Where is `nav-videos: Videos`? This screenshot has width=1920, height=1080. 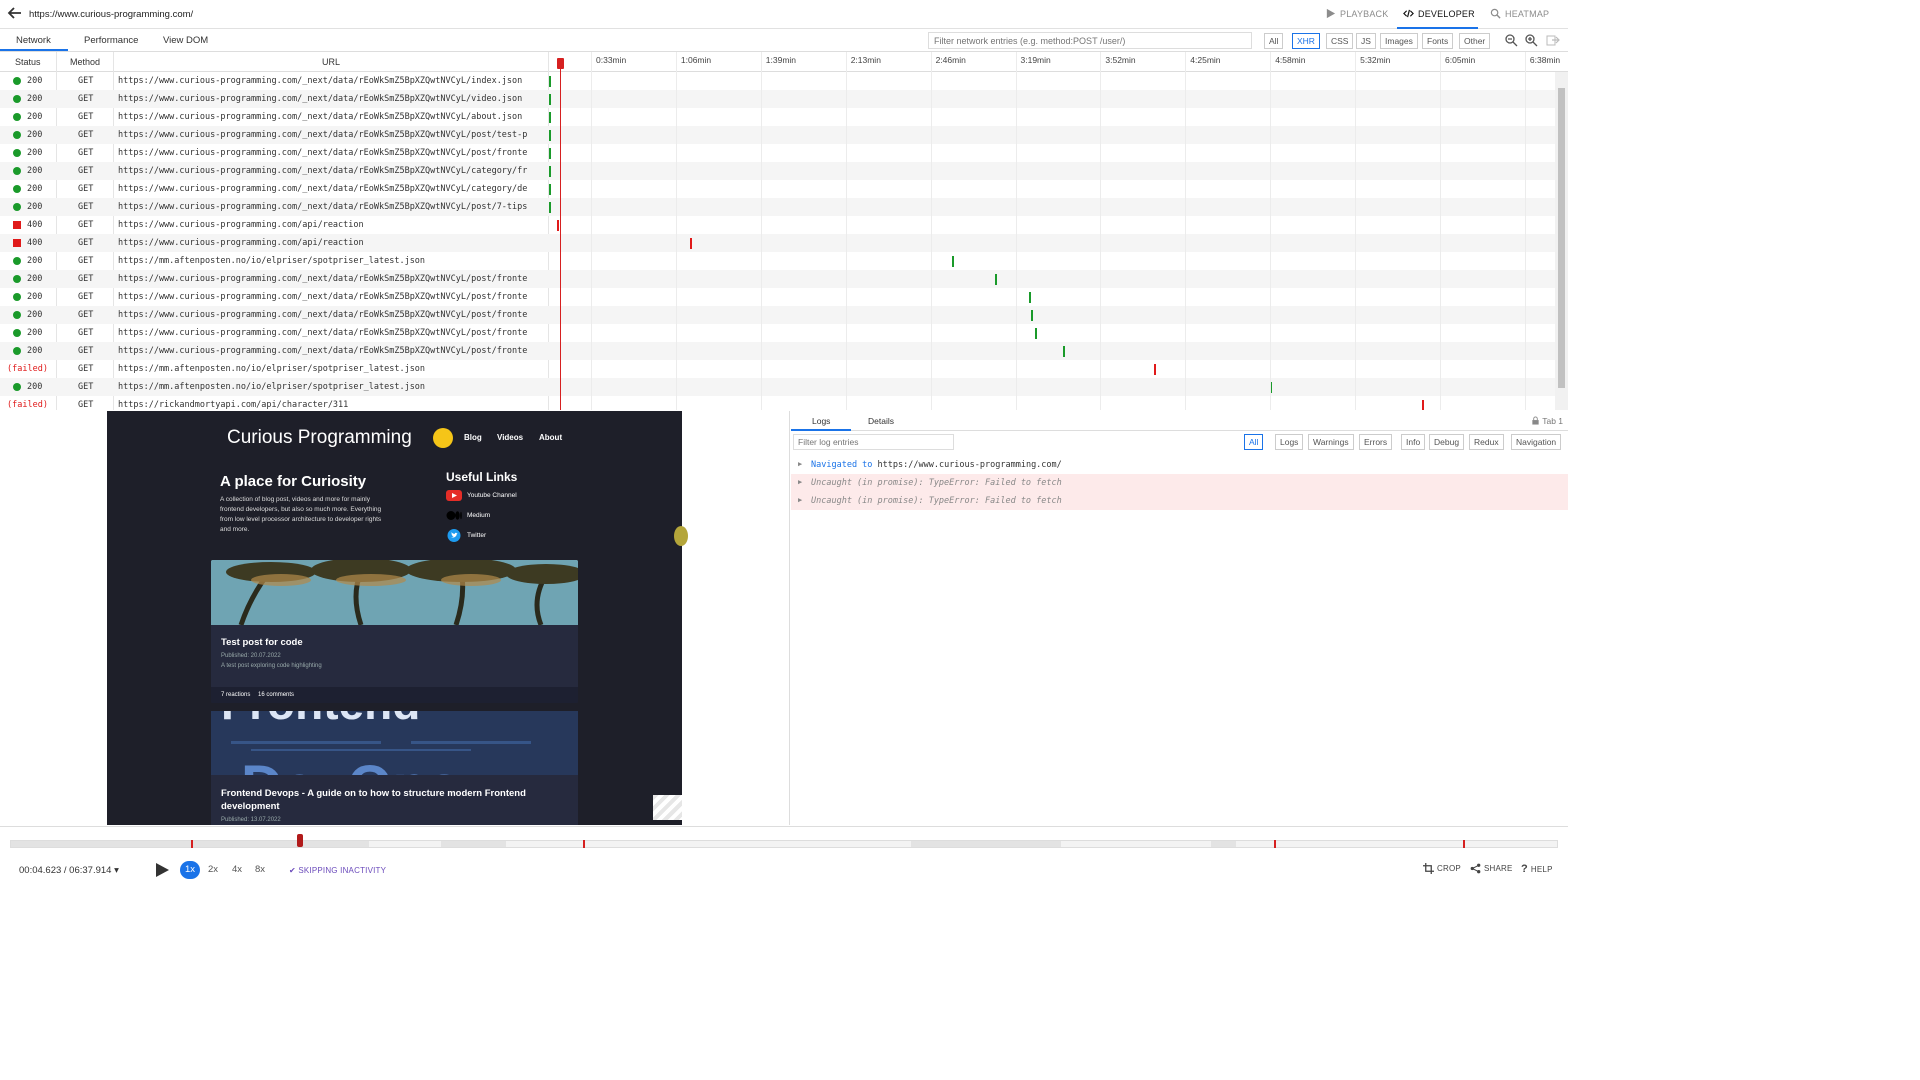 nav-videos: Videos is located at coordinates (510, 437).